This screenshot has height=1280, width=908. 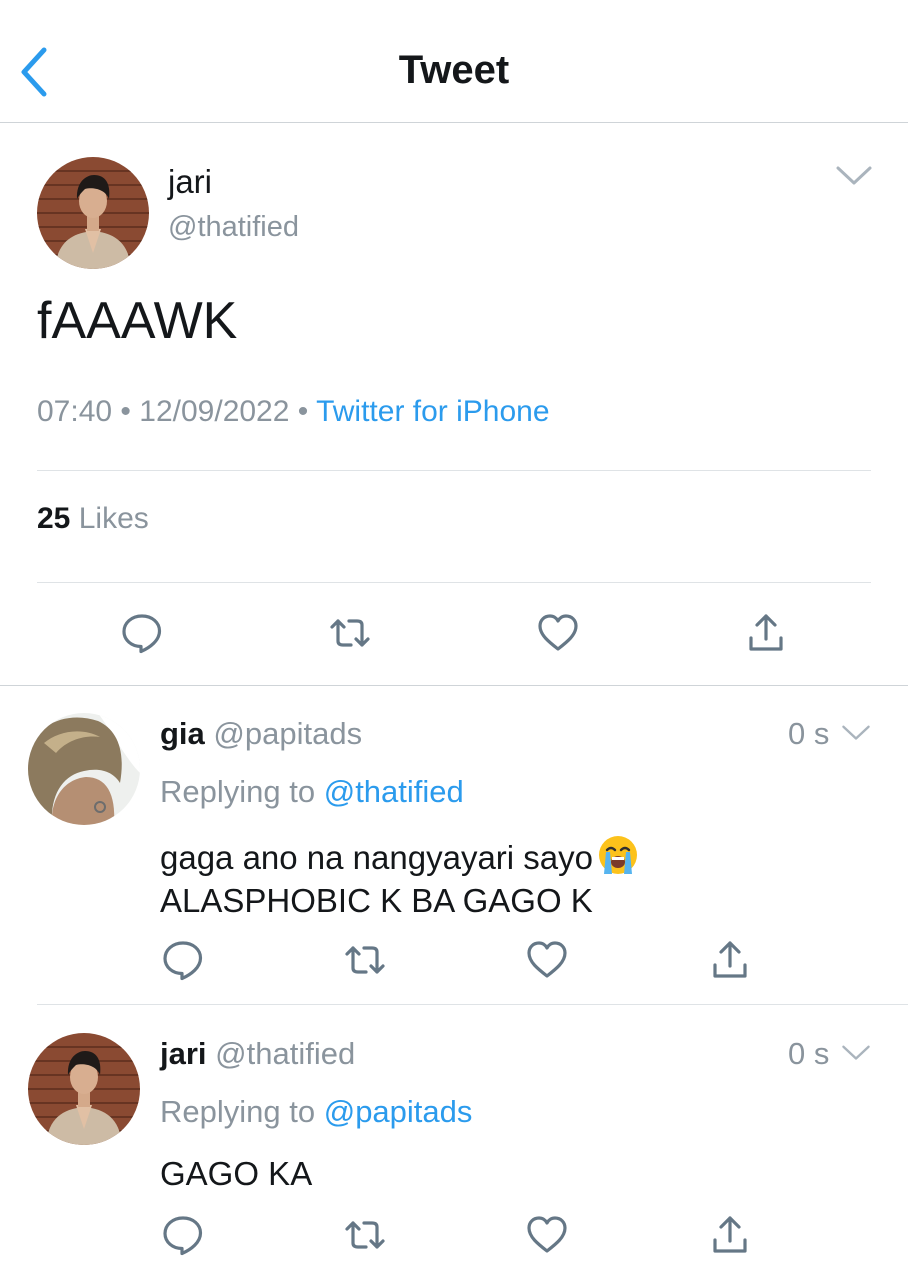 What do you see at coordinates (618, 855) in the screenshot?
I see `loudly-crying-face-icon` at bounding box center [618, 855].